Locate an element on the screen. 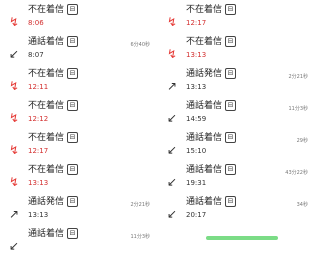 Image resolution: width=320 pixels, height=258 pixels. call-log-item: ↙ 通話着信 ⊟ 15:10 29秒 is located at coordinates (240, 147).